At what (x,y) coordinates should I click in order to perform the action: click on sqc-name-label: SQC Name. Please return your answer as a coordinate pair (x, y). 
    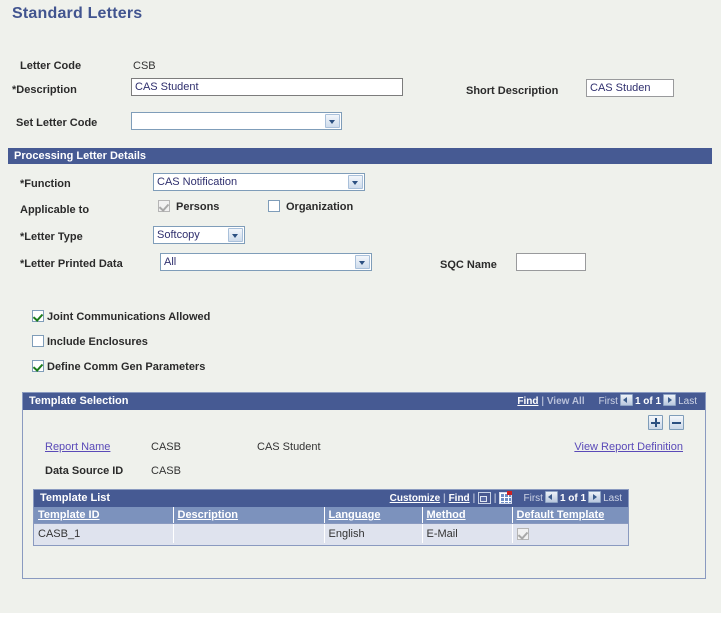
    Looking at the image, I should click on (468, 265).